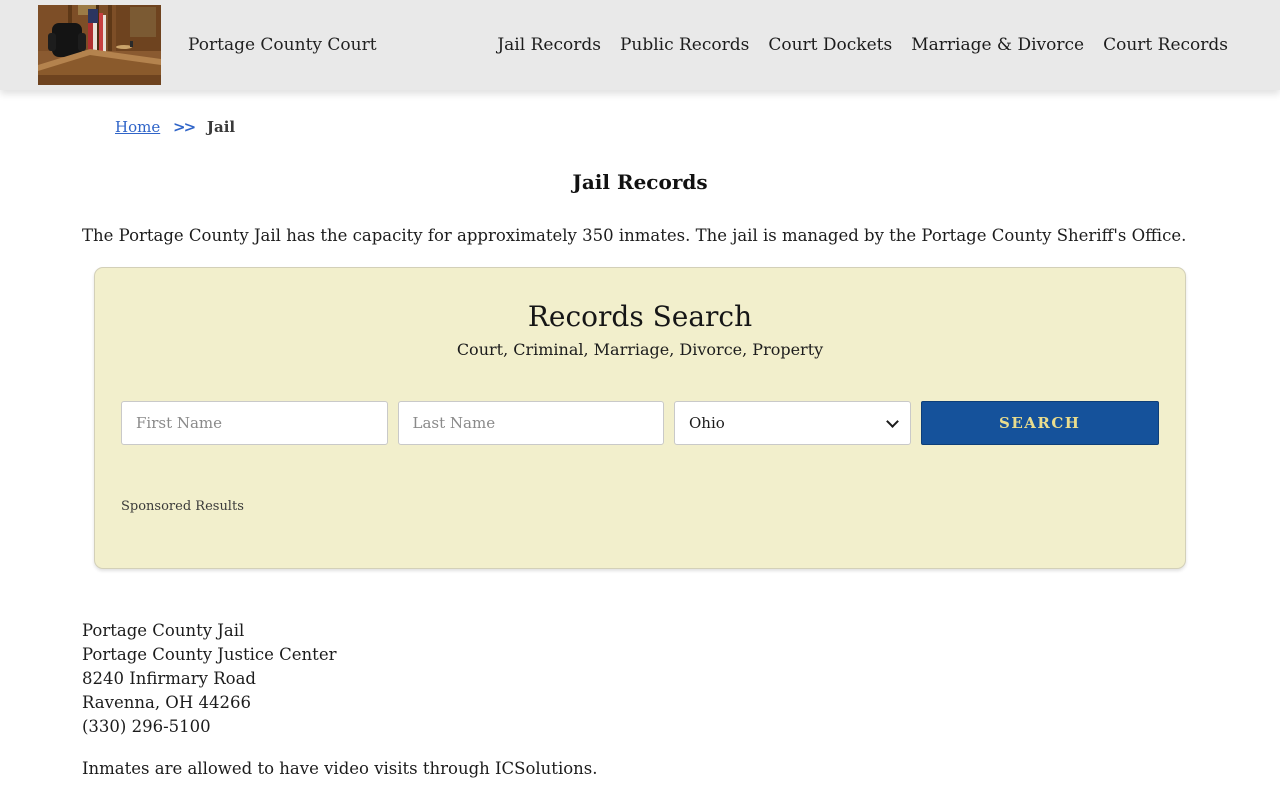  What do you see at coordinates (282, 45) in the screenshot?
I see `site-title: Portage County Court` at bounding box center [282, 45].